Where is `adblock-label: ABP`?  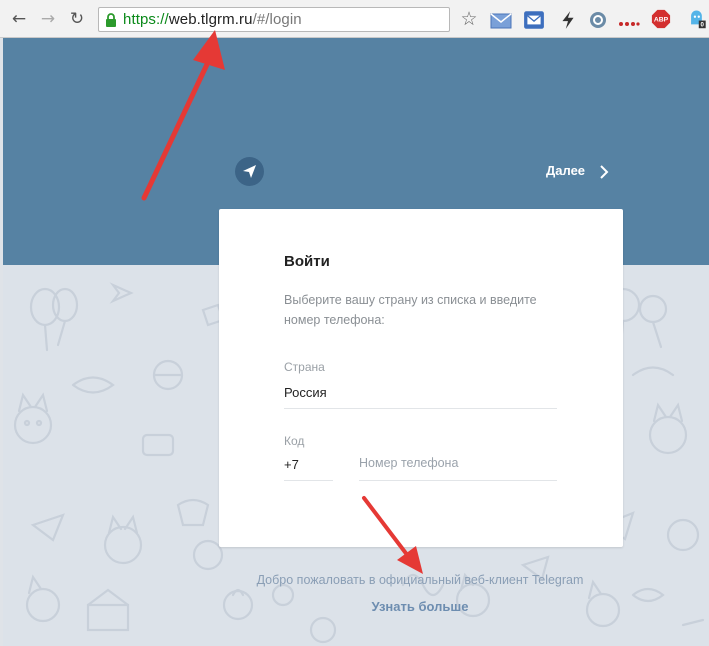
adblock-label: ABP is located at coordinates (661, 20).